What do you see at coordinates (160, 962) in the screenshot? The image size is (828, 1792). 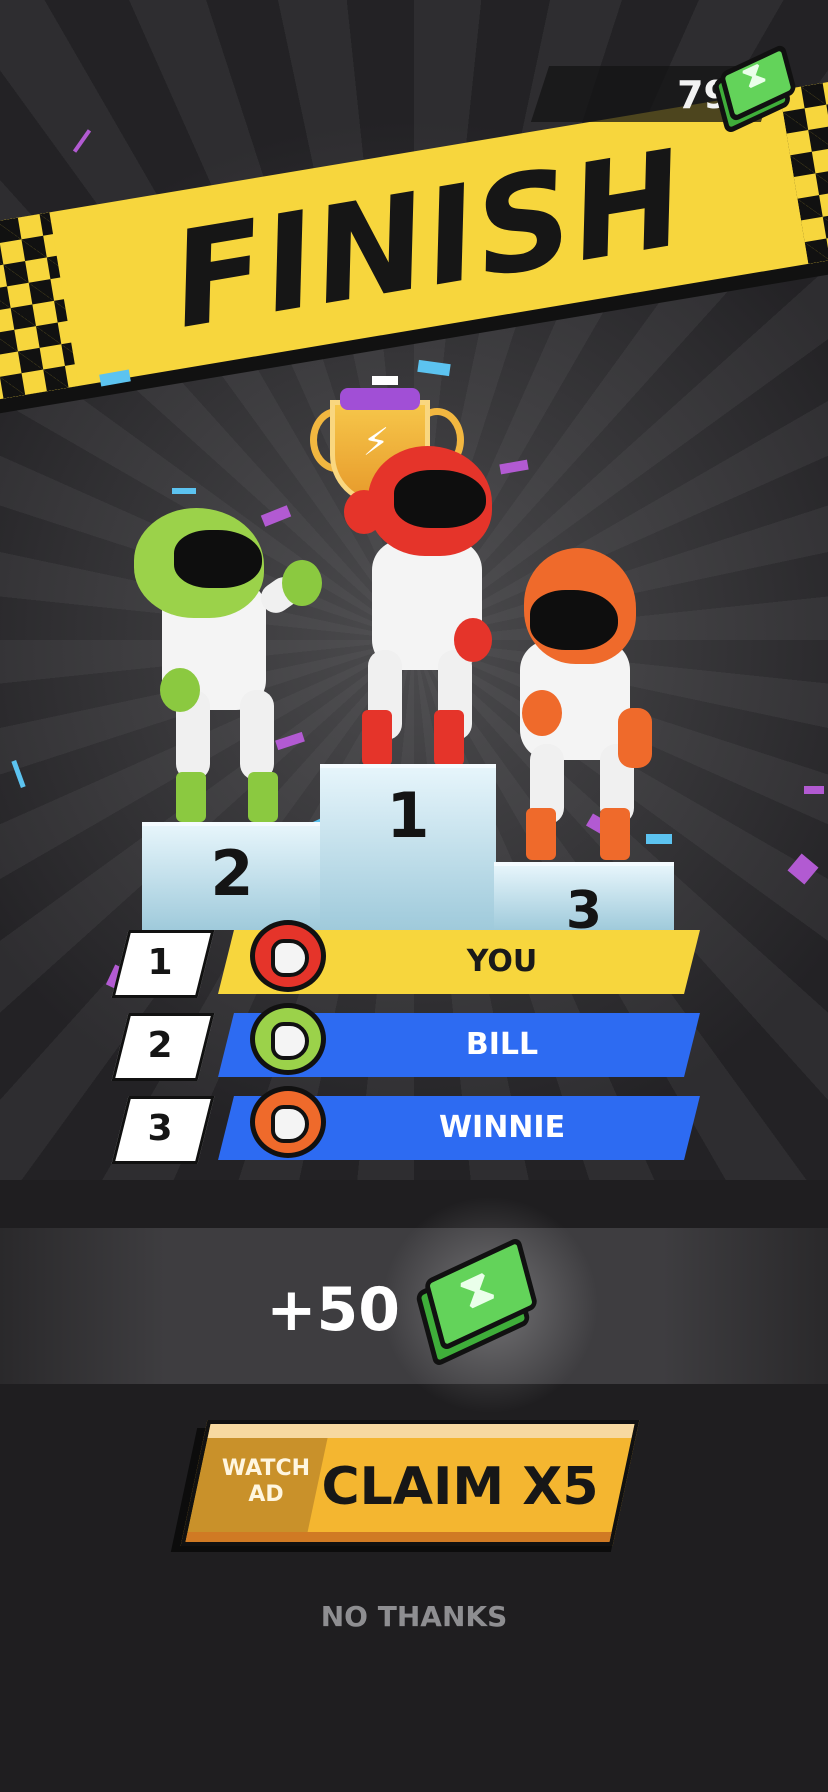 I see `rank-number: 1` at bounding box center [160, 962].